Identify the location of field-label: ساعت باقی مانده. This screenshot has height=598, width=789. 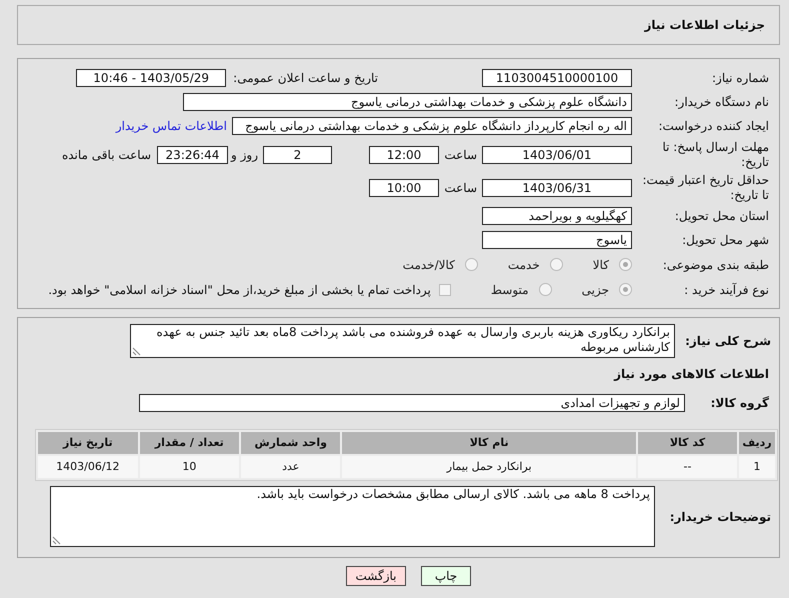
(106, 155).